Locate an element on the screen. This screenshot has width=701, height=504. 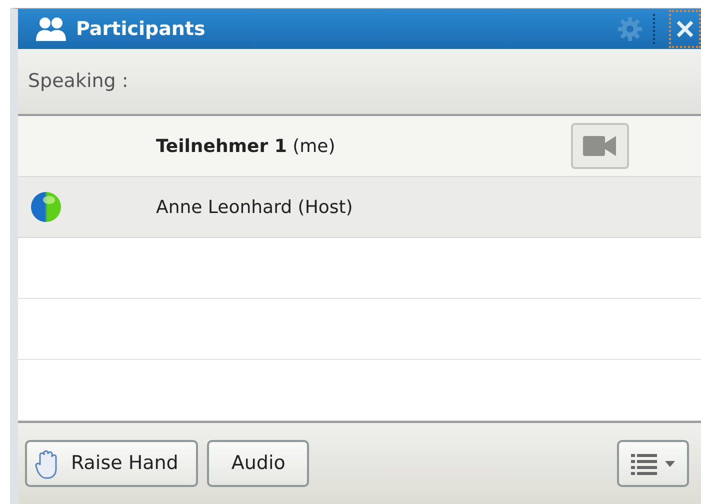
speaking-label: Speaking : is located at coordinates (78, 81).